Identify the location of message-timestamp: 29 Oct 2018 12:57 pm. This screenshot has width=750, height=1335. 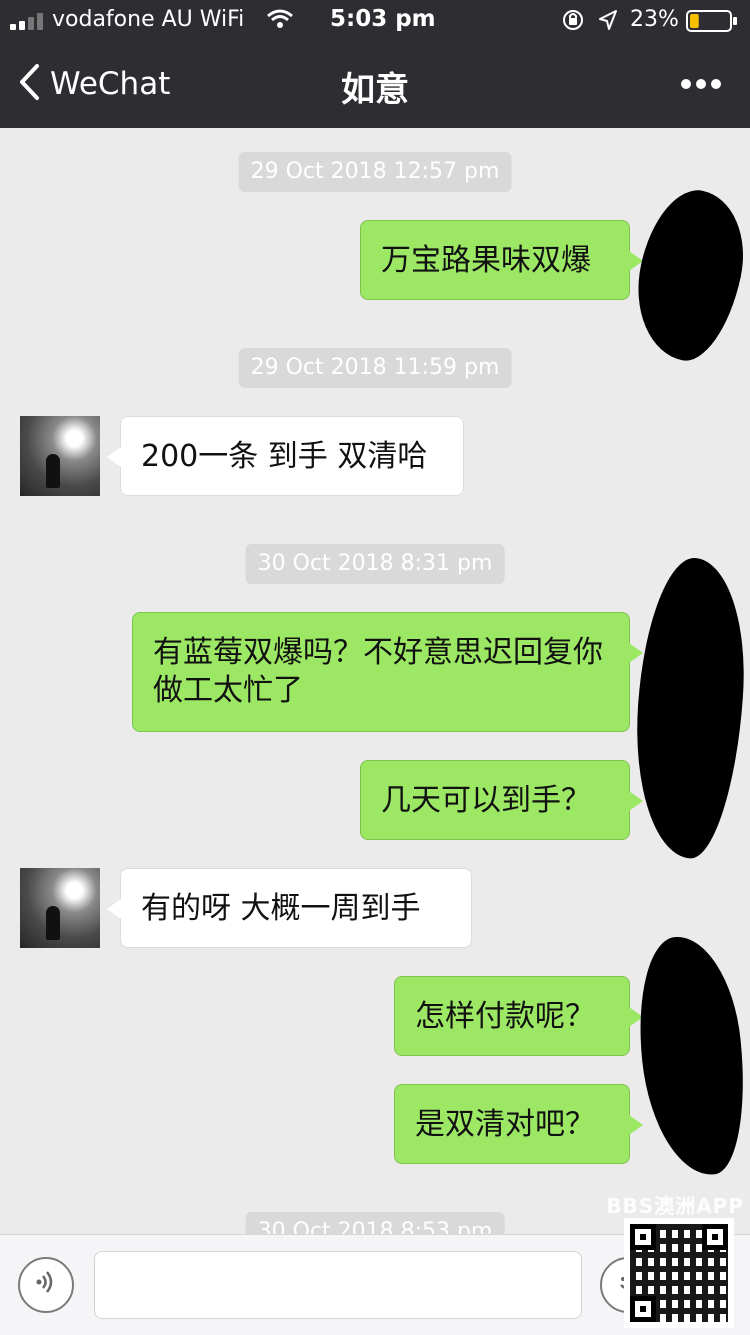
(375, 172).